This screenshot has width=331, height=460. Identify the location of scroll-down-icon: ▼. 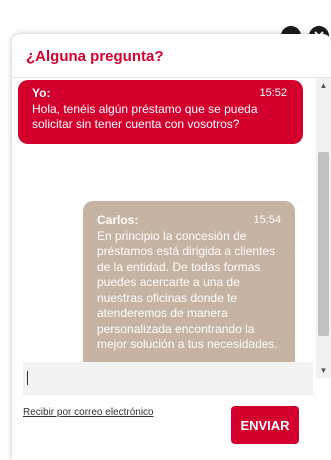
(323, 370).